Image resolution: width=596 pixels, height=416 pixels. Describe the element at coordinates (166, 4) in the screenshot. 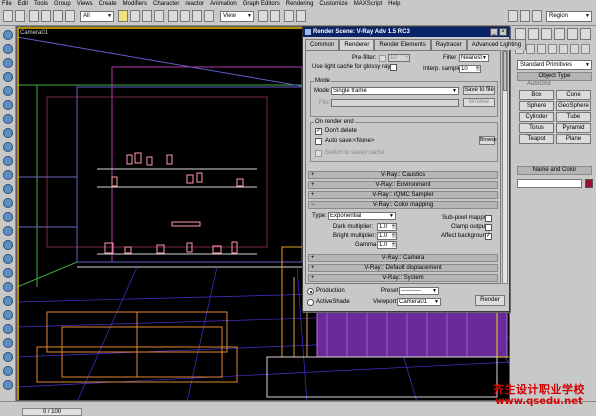

I see `menu-character: Character` at that location.